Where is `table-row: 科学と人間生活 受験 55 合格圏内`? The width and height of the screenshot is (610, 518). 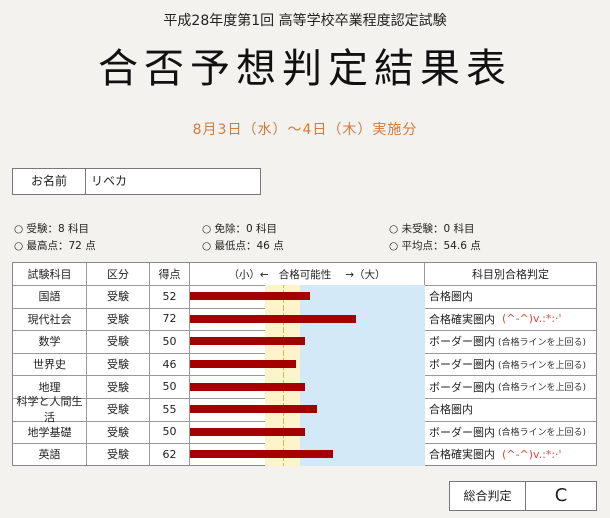 table-row: 科学と人間生活 受験 55 合格圏内 is located at coordinates (304, 409).